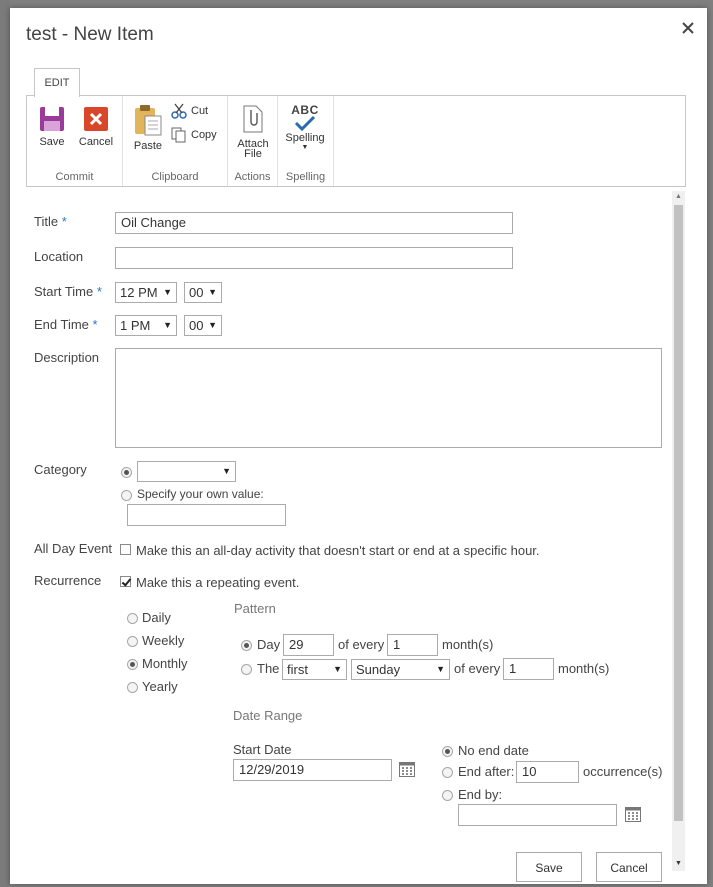 This screenshot has height=887, width=713. Describe the element at coordinates (477, 668) in the screenshot. I see `of-every-label-2: of every` at that location.